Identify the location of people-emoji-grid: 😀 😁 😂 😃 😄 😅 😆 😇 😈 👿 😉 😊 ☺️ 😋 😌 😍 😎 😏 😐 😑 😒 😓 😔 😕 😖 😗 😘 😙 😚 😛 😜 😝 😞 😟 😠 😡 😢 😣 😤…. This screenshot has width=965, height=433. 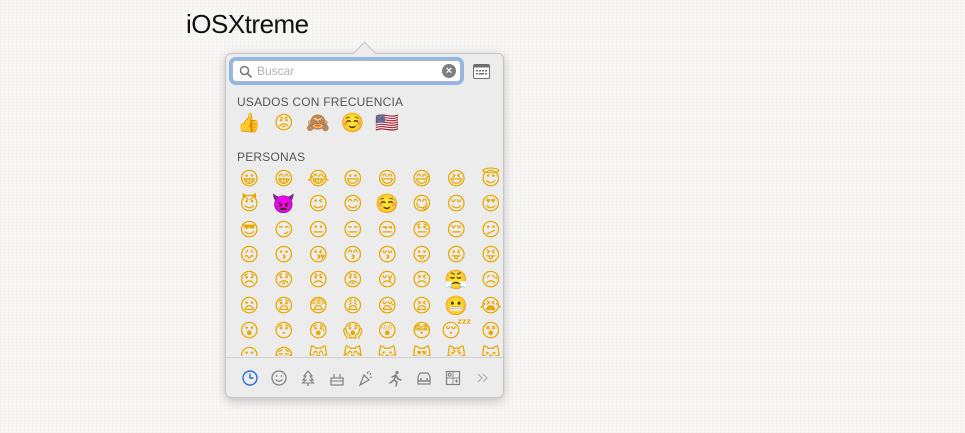
(364, 261).